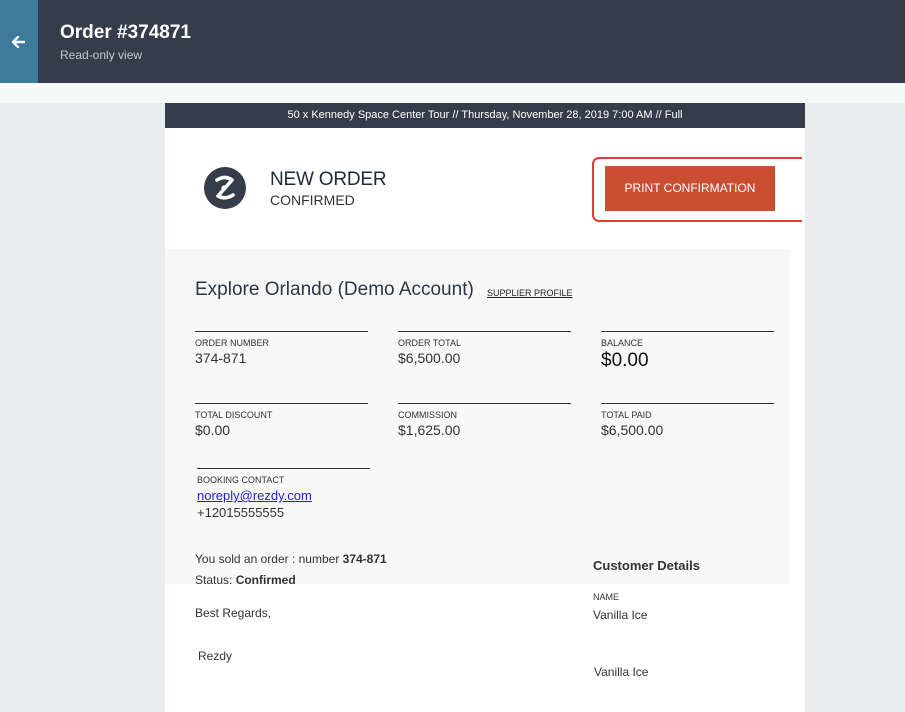 This screenshot has height=712, width=905. Describe the element at coordinates (215, 656) in the screenshot. I see `signoff-text: Rezdy` at that location.